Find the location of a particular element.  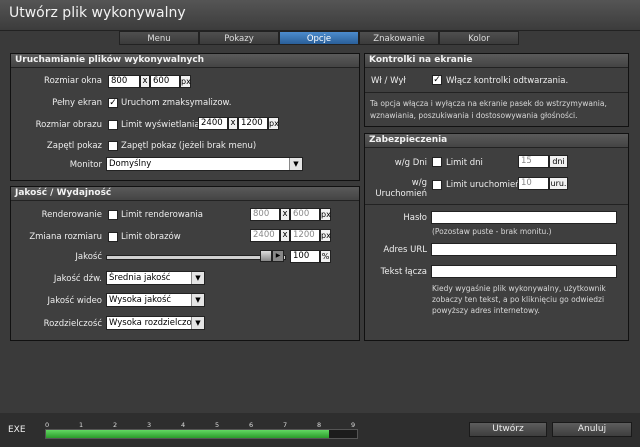

audio-quality-select: Średnia jakość ▼ is located at coordinates (155, 278).